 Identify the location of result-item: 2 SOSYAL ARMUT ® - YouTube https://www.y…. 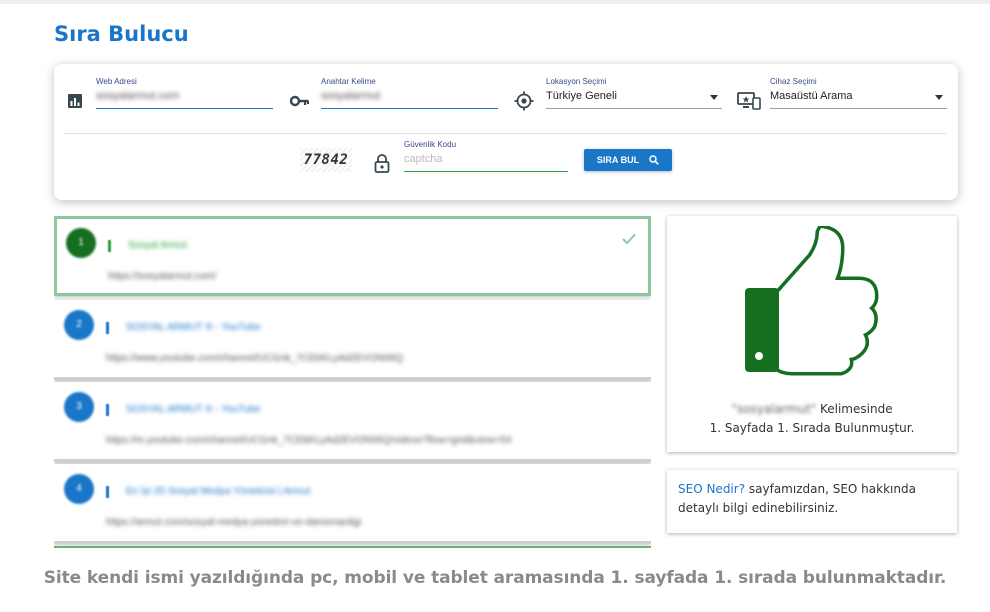
(352, 340).